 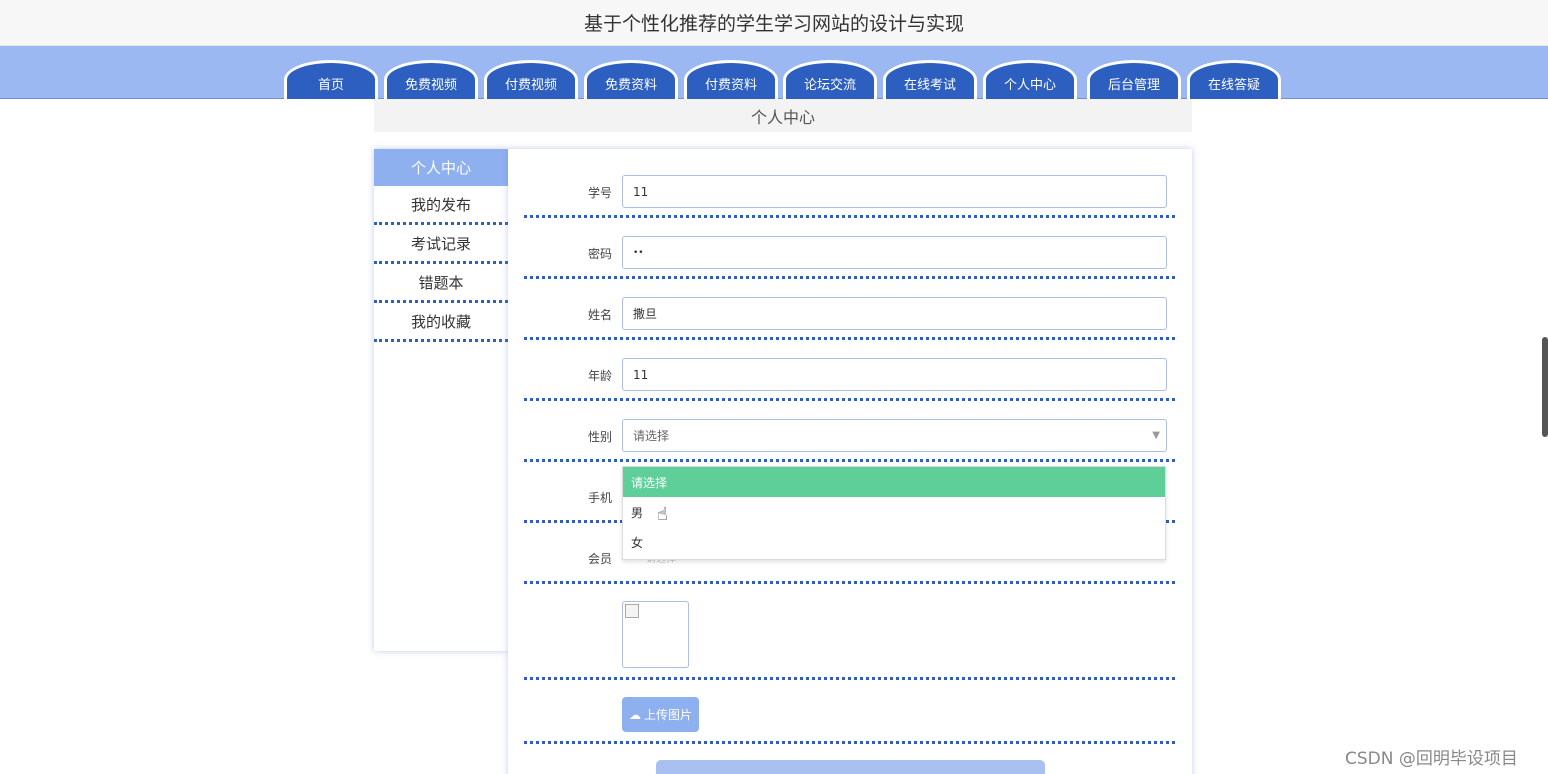 What do you see at coordinates (774, 23) in the screenshot?
I see `site-title: 基于个性化推荐的学生学习网站的设计与实现` at bounding box center [774, 23].